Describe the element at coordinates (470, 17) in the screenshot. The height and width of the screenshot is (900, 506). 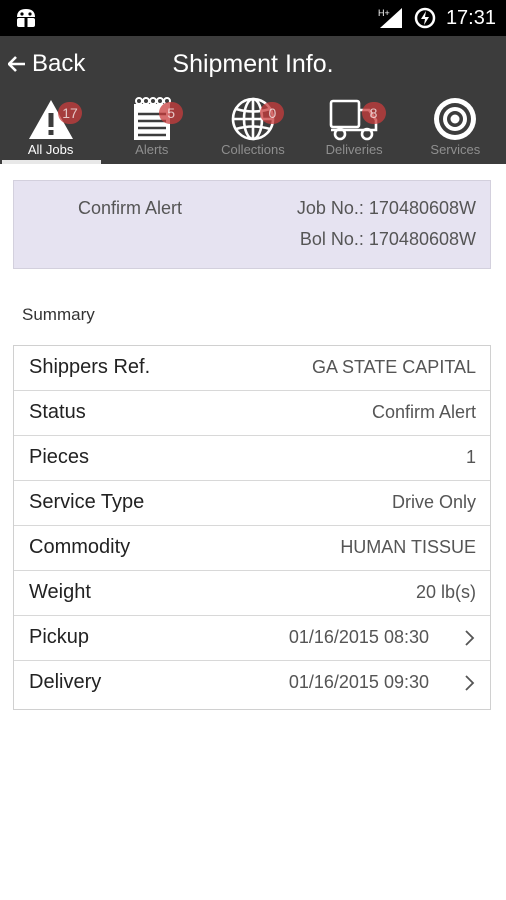
I see `status-time: 17:31` at that location.